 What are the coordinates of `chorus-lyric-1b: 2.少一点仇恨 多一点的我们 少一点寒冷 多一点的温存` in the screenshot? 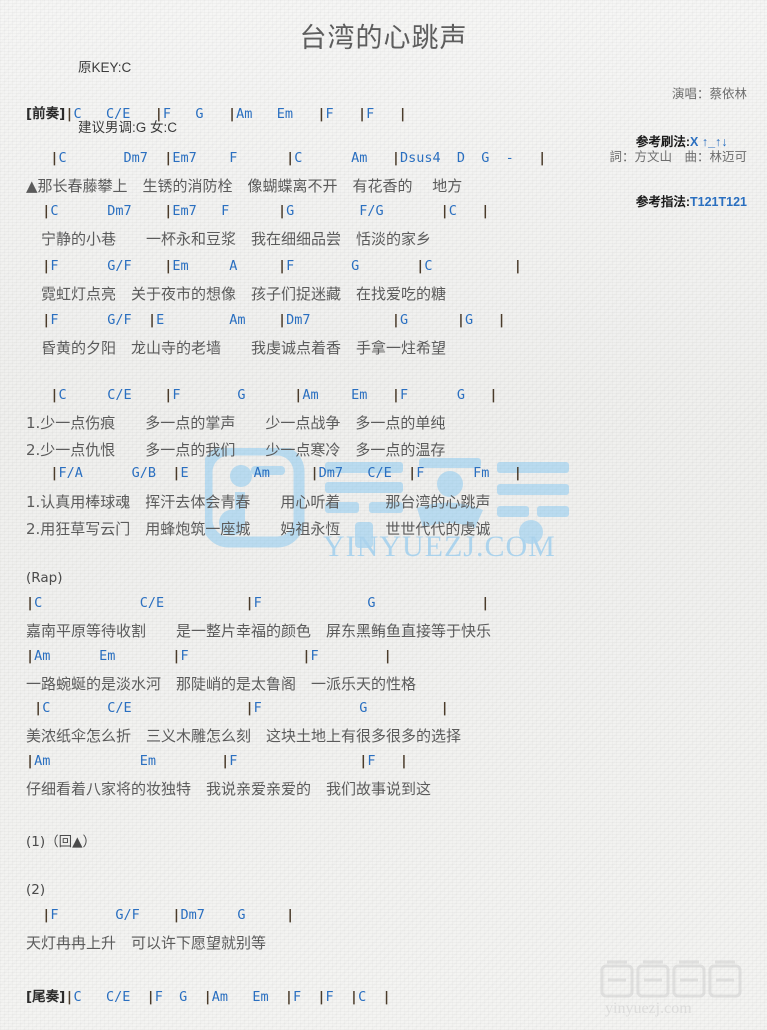 It's located at (236, 450).